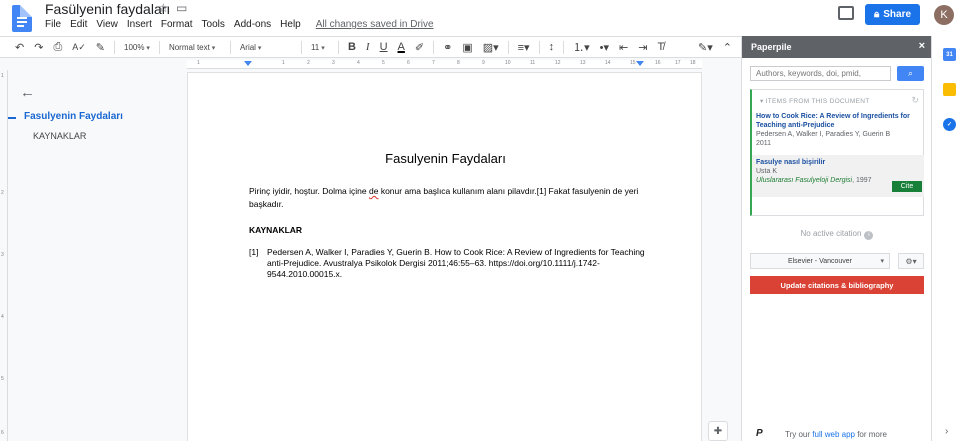  I want to click on search-button: ⌕, so click(910, 73).